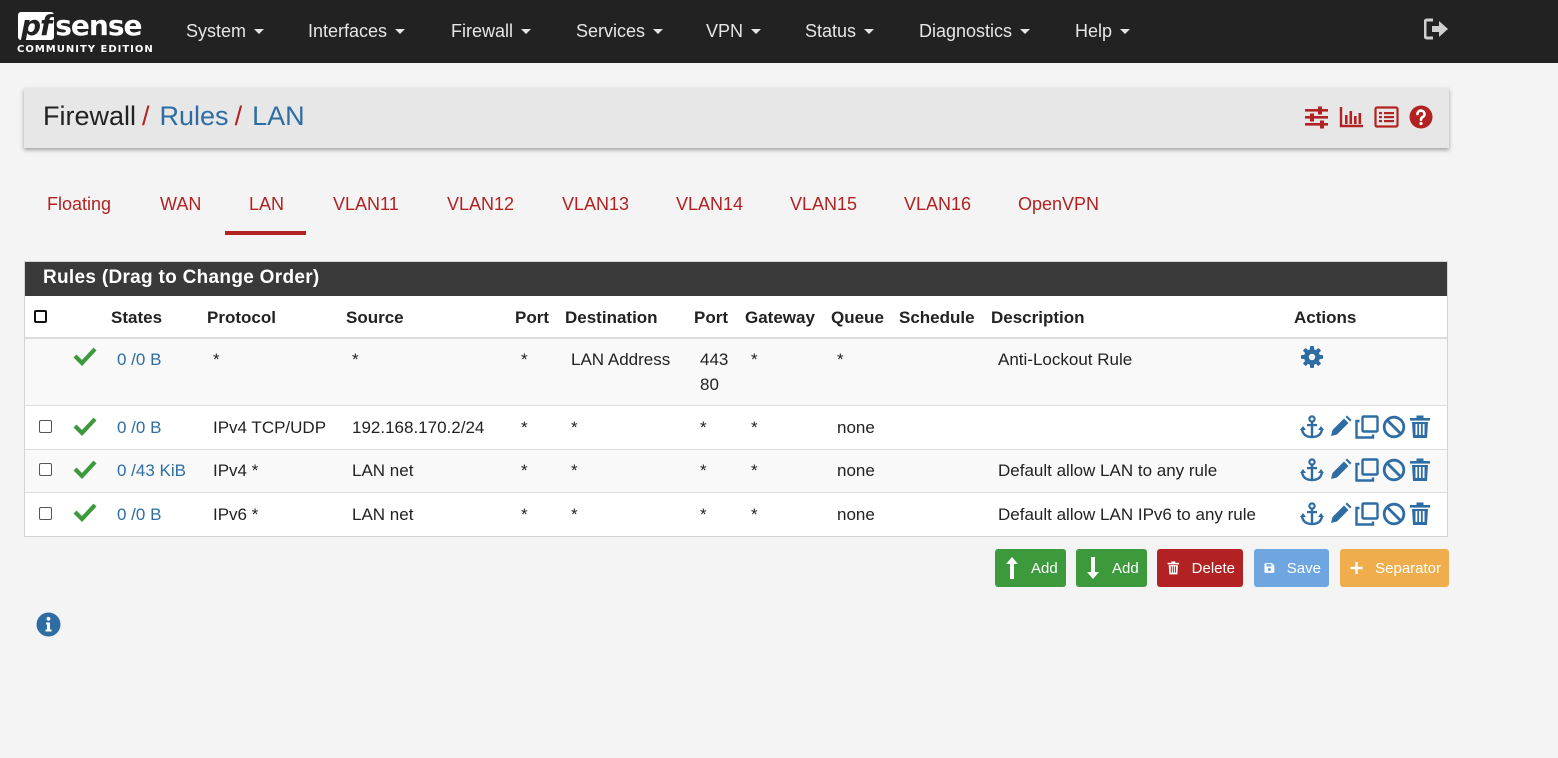 The width and height of the screenshot is (1558, 758). I want to click on tab-vlan15: VLAN15, so click(811, 207).